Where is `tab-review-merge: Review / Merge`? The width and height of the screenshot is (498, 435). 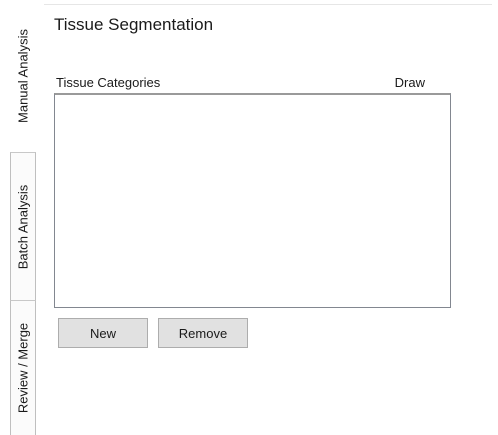 tab-review-merge: Review / Merge is located at coordinates (23, 367).